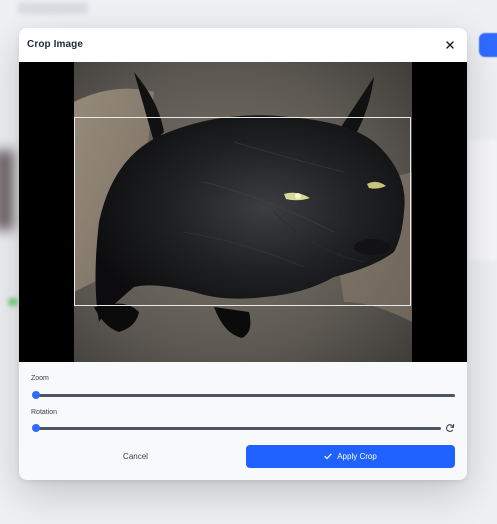 The width and height of the screenshot is (497, 524). I want to click on rotation-label: Rotation, so click(44, 412).